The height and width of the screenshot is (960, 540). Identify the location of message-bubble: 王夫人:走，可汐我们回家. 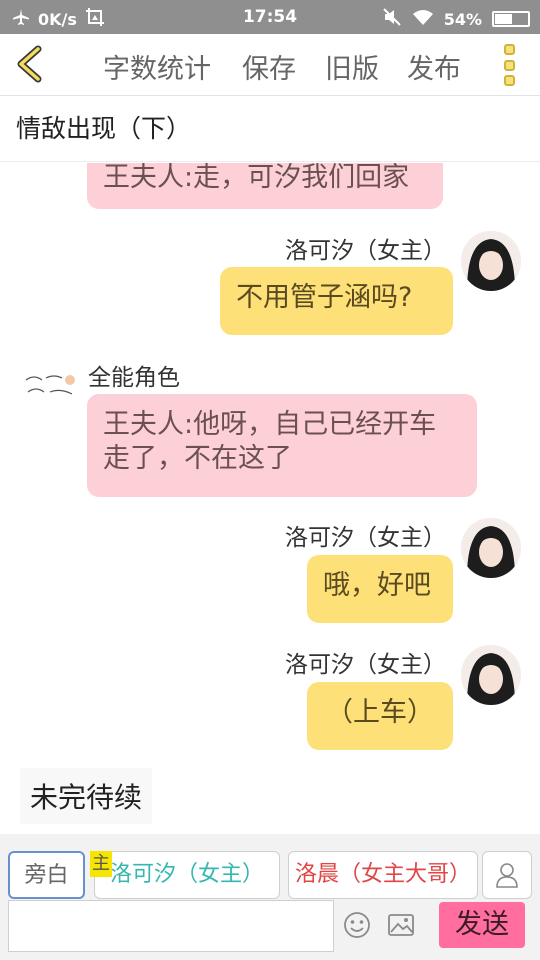
(265, 186).